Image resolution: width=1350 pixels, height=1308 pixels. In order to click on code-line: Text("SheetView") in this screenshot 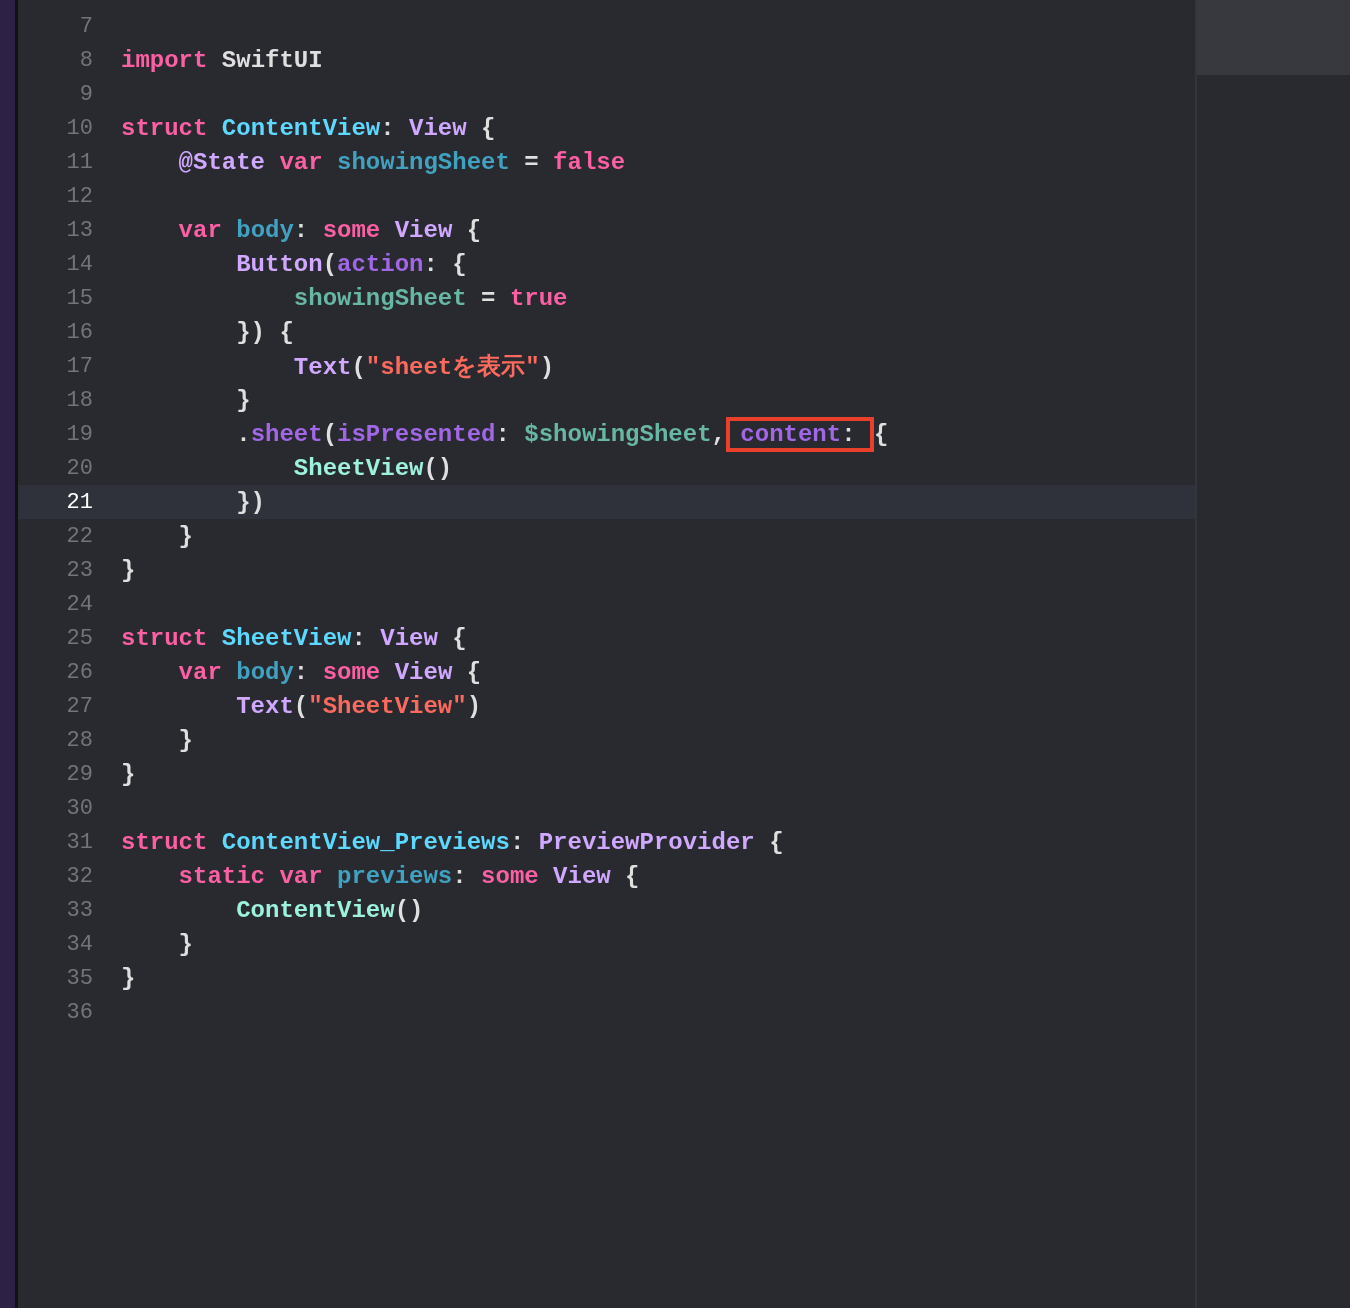, I will do `click(358, 706)`.